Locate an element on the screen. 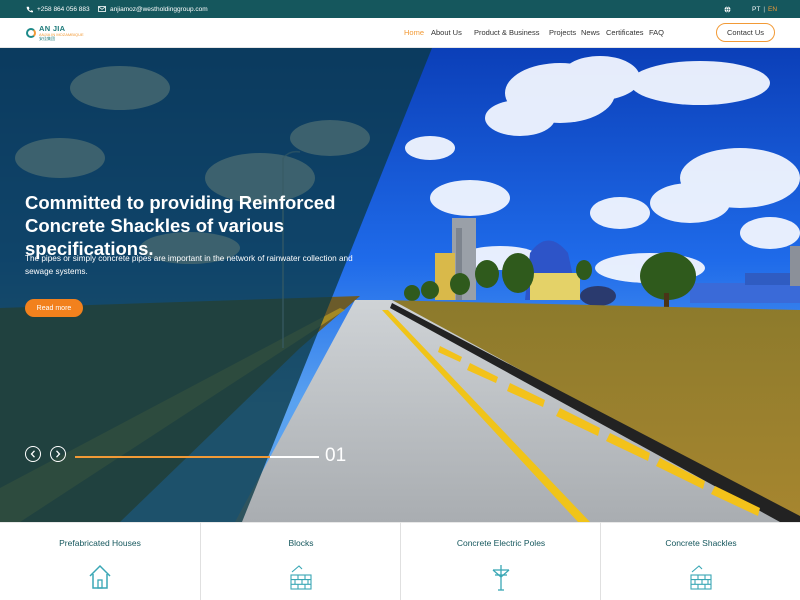  card-label: Concrete Electric Poles is located at coordinates (501, 543).